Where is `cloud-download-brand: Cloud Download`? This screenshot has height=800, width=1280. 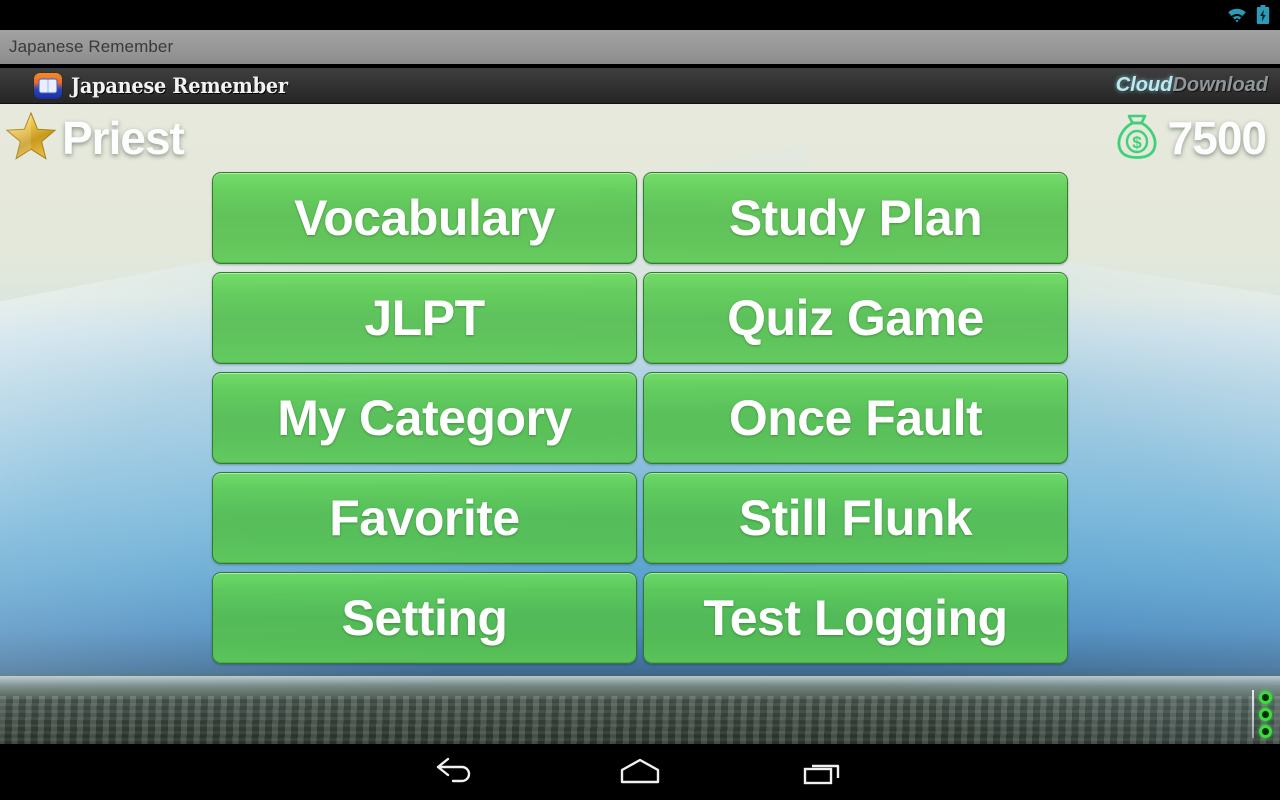 cloud-download-brand: Cloud Download is located at coordinates (1192, 85).